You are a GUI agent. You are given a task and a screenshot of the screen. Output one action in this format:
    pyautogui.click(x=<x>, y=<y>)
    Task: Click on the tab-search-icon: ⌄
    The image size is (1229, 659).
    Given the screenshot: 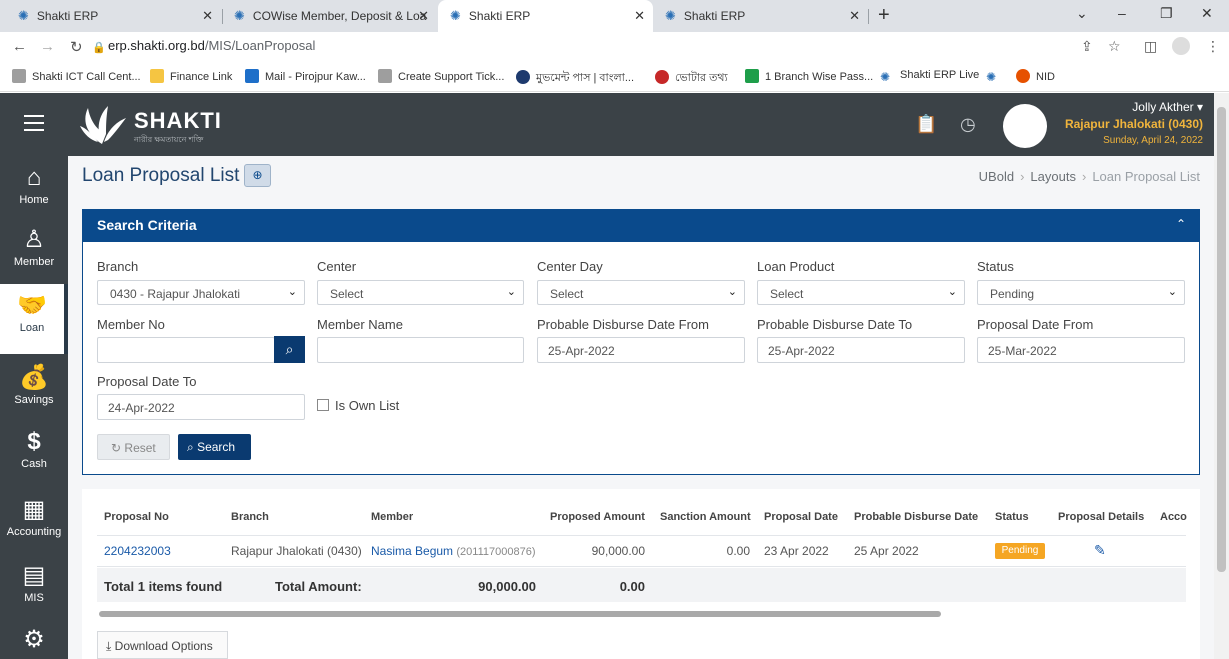 What is the action you would take?
    pyautogui.click(x=1082, y=13)
    